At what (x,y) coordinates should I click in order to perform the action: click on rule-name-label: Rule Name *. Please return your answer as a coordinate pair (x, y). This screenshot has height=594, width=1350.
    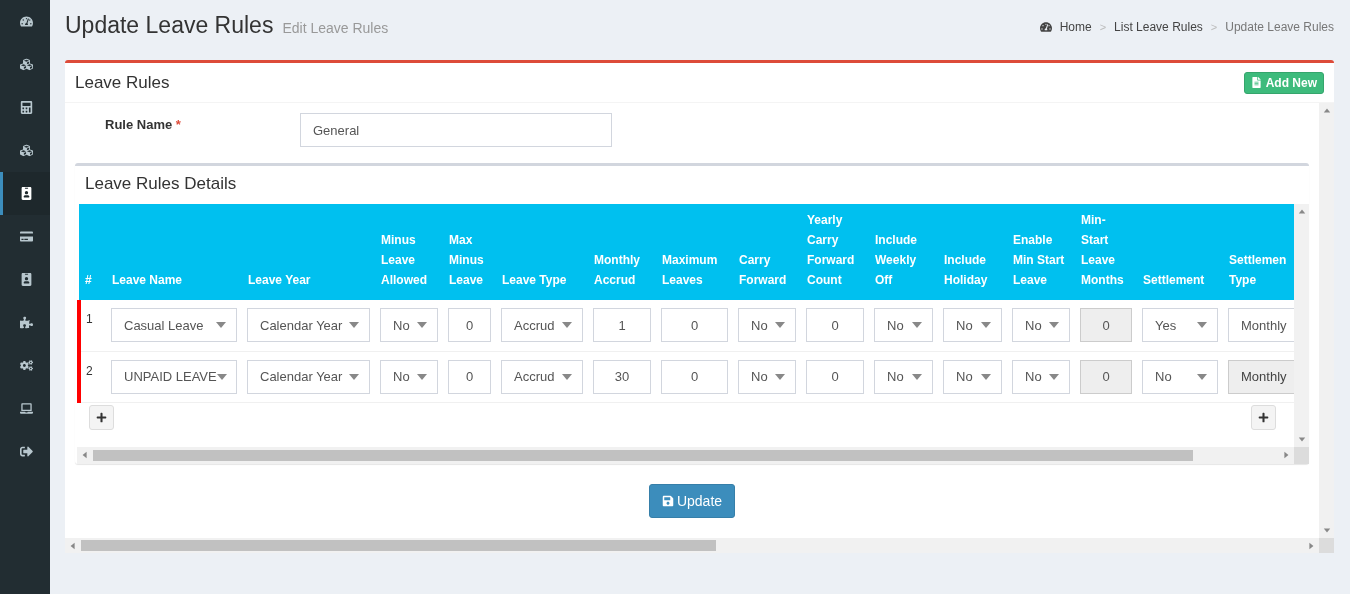
    Looking at the image, I should click on (143, 125).